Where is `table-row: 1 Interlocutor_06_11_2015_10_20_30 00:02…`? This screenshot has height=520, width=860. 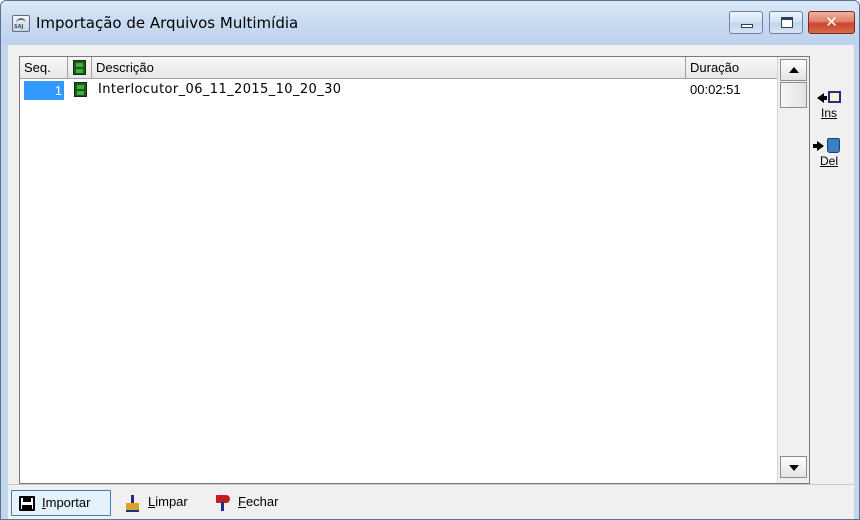
table-row: 1 Interlocutor_06_11_2015_10_20_30 00:02… is located at coordinates (398, 90).